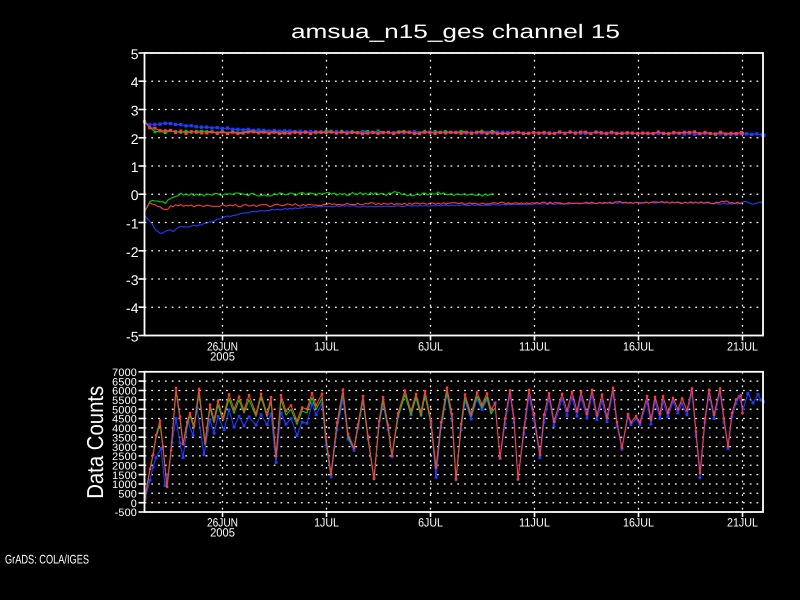 The width and height of the screenshot is (800, 600). What do you see at coordinates (135, 111) in the screenshot?
I see `svg-text: 3` at bounding box center [135, 111].